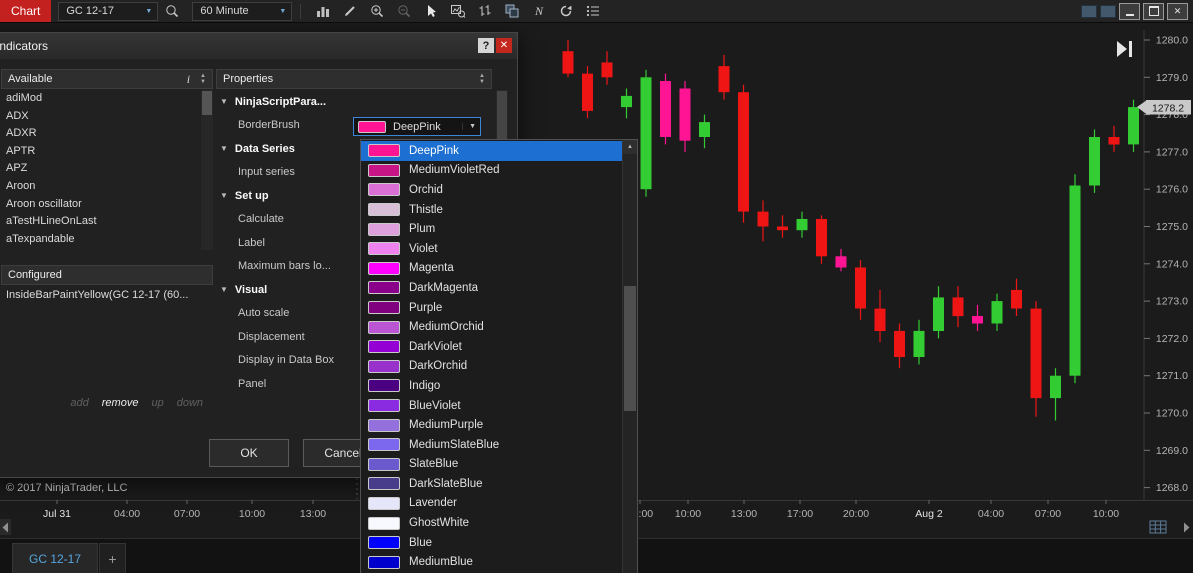 The width and height of the screenshot is (1193, 573). I want to click on available-indicator-item: ADXR, so click(107, 134).